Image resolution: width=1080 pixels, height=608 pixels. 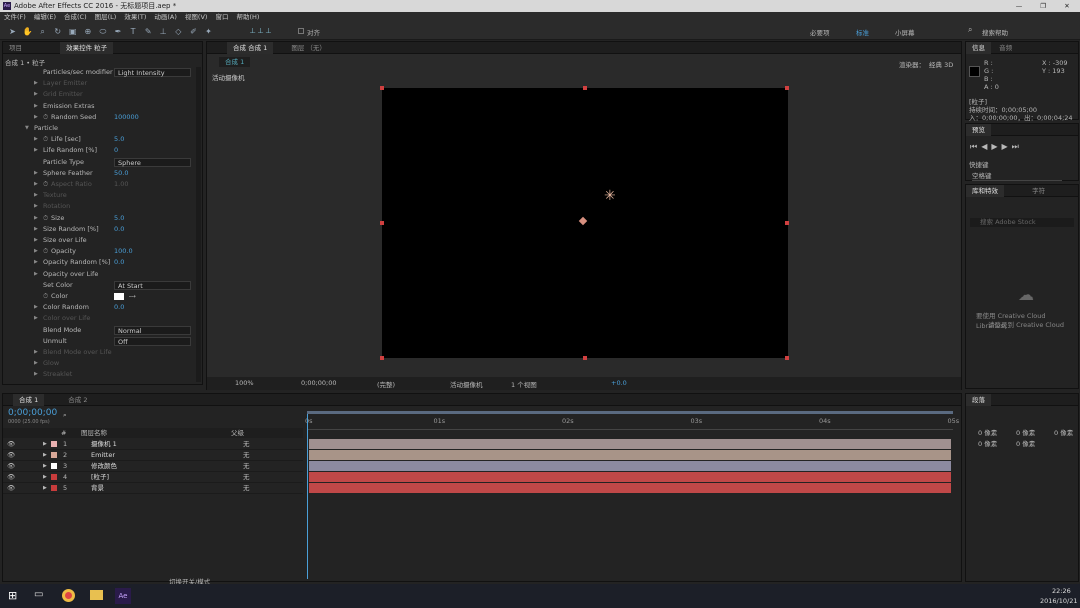 What do you see at coordinates (99, 94) in the screenshot?
I see `effect-property-row: ▶ Grid Emitter` at bounding box center [99, 94].